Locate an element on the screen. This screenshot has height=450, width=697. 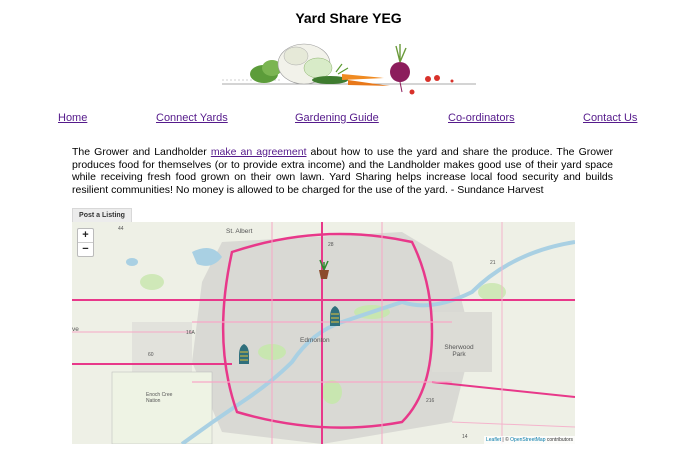
highway-14-label: 14 is located at coordinates (465, 437).